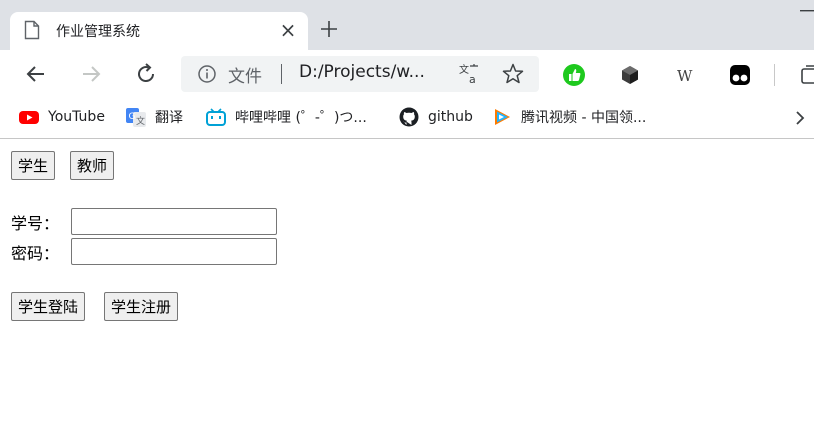 The height and width of the screenshot is (427, 814). I want to click on bookmark-label: 翻译, so click(169, 118).